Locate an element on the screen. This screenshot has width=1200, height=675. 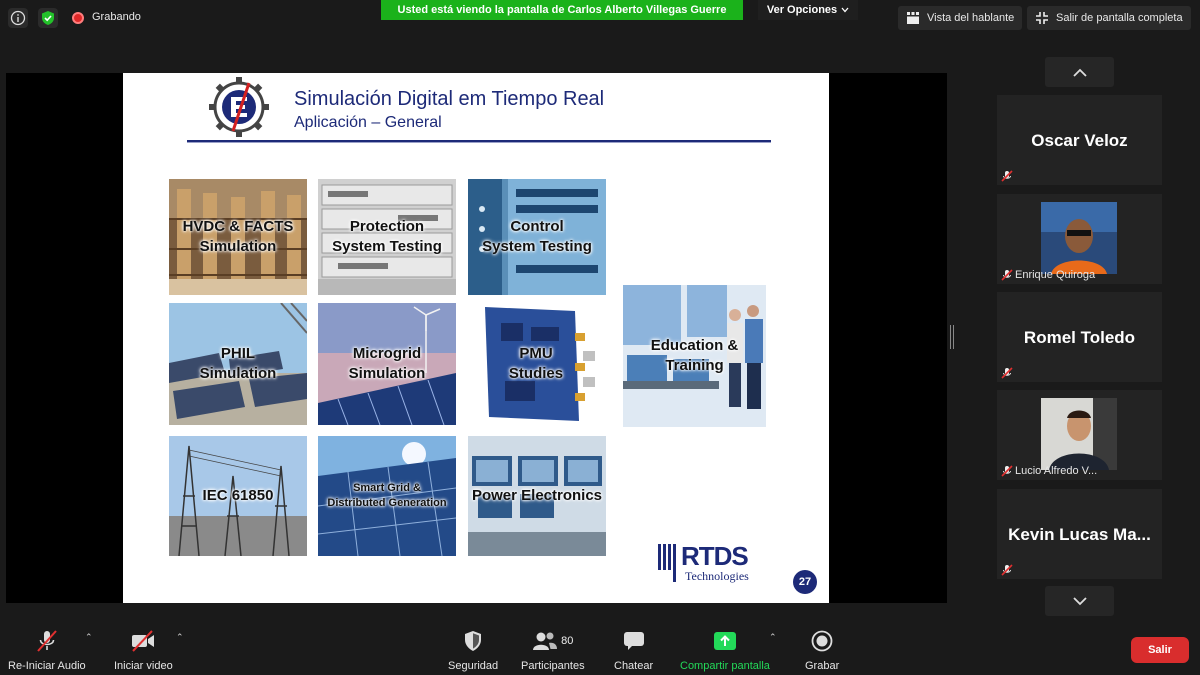
tile-iec61850: IEC 61850 is located at coordinates (238, 496).